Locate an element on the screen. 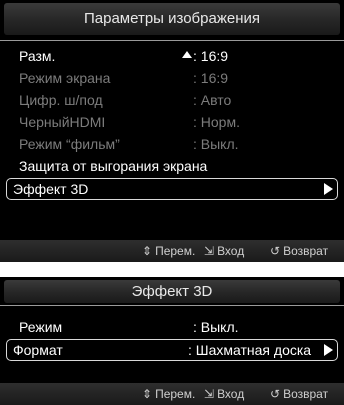 This screenshot has height=405, width=344. menu-item-digital-nr: Цифр. ш/под : Авто is located at coordinates (172, 100).